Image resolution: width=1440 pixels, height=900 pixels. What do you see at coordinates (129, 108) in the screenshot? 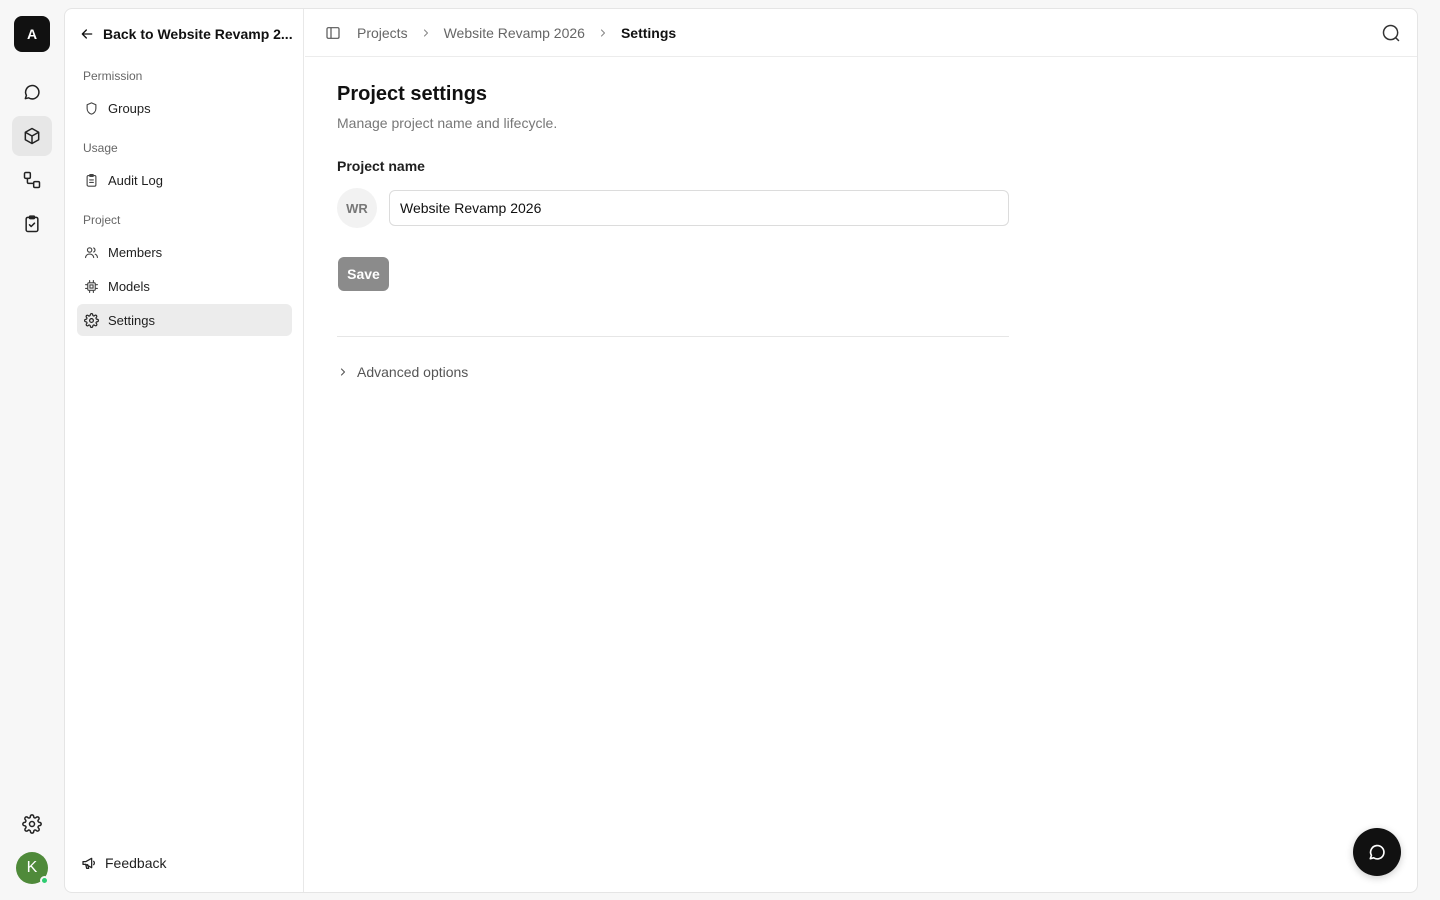
I see `sidebar-item-label: Groups` at bounding box center [129, 108].